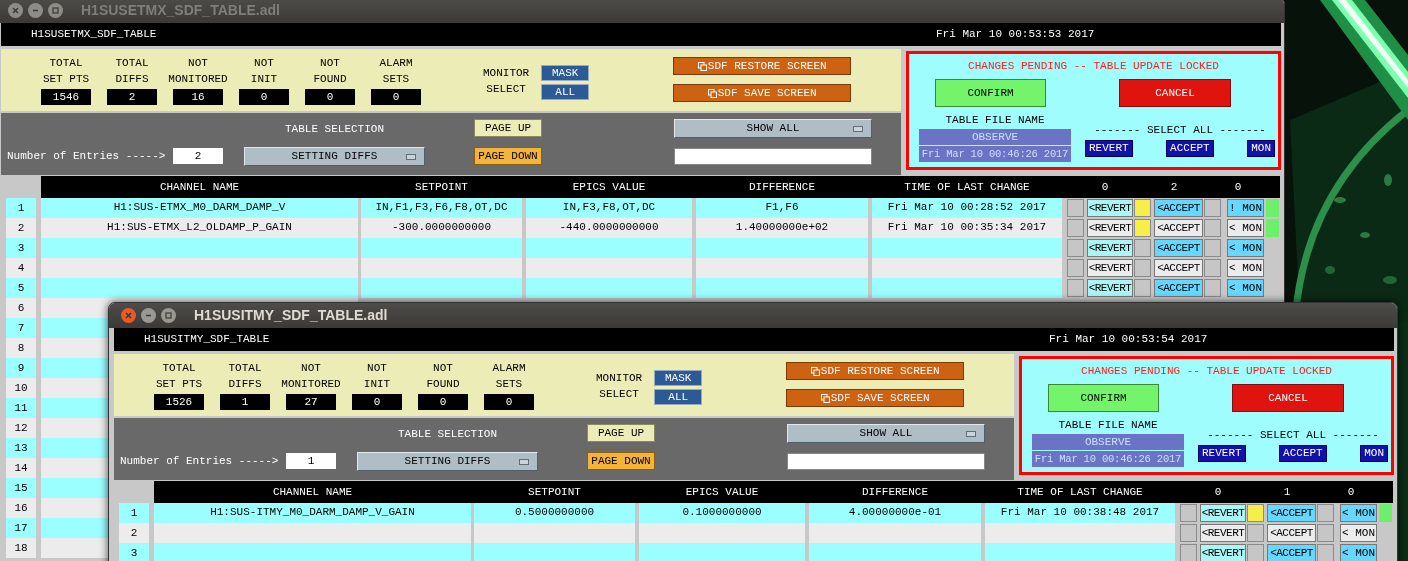 This screenshot has height=561, width=1408. What do you see at coordinates (21, 408) in the screenshot?
I see `row-number: 11` at bounding box center [21, 408].